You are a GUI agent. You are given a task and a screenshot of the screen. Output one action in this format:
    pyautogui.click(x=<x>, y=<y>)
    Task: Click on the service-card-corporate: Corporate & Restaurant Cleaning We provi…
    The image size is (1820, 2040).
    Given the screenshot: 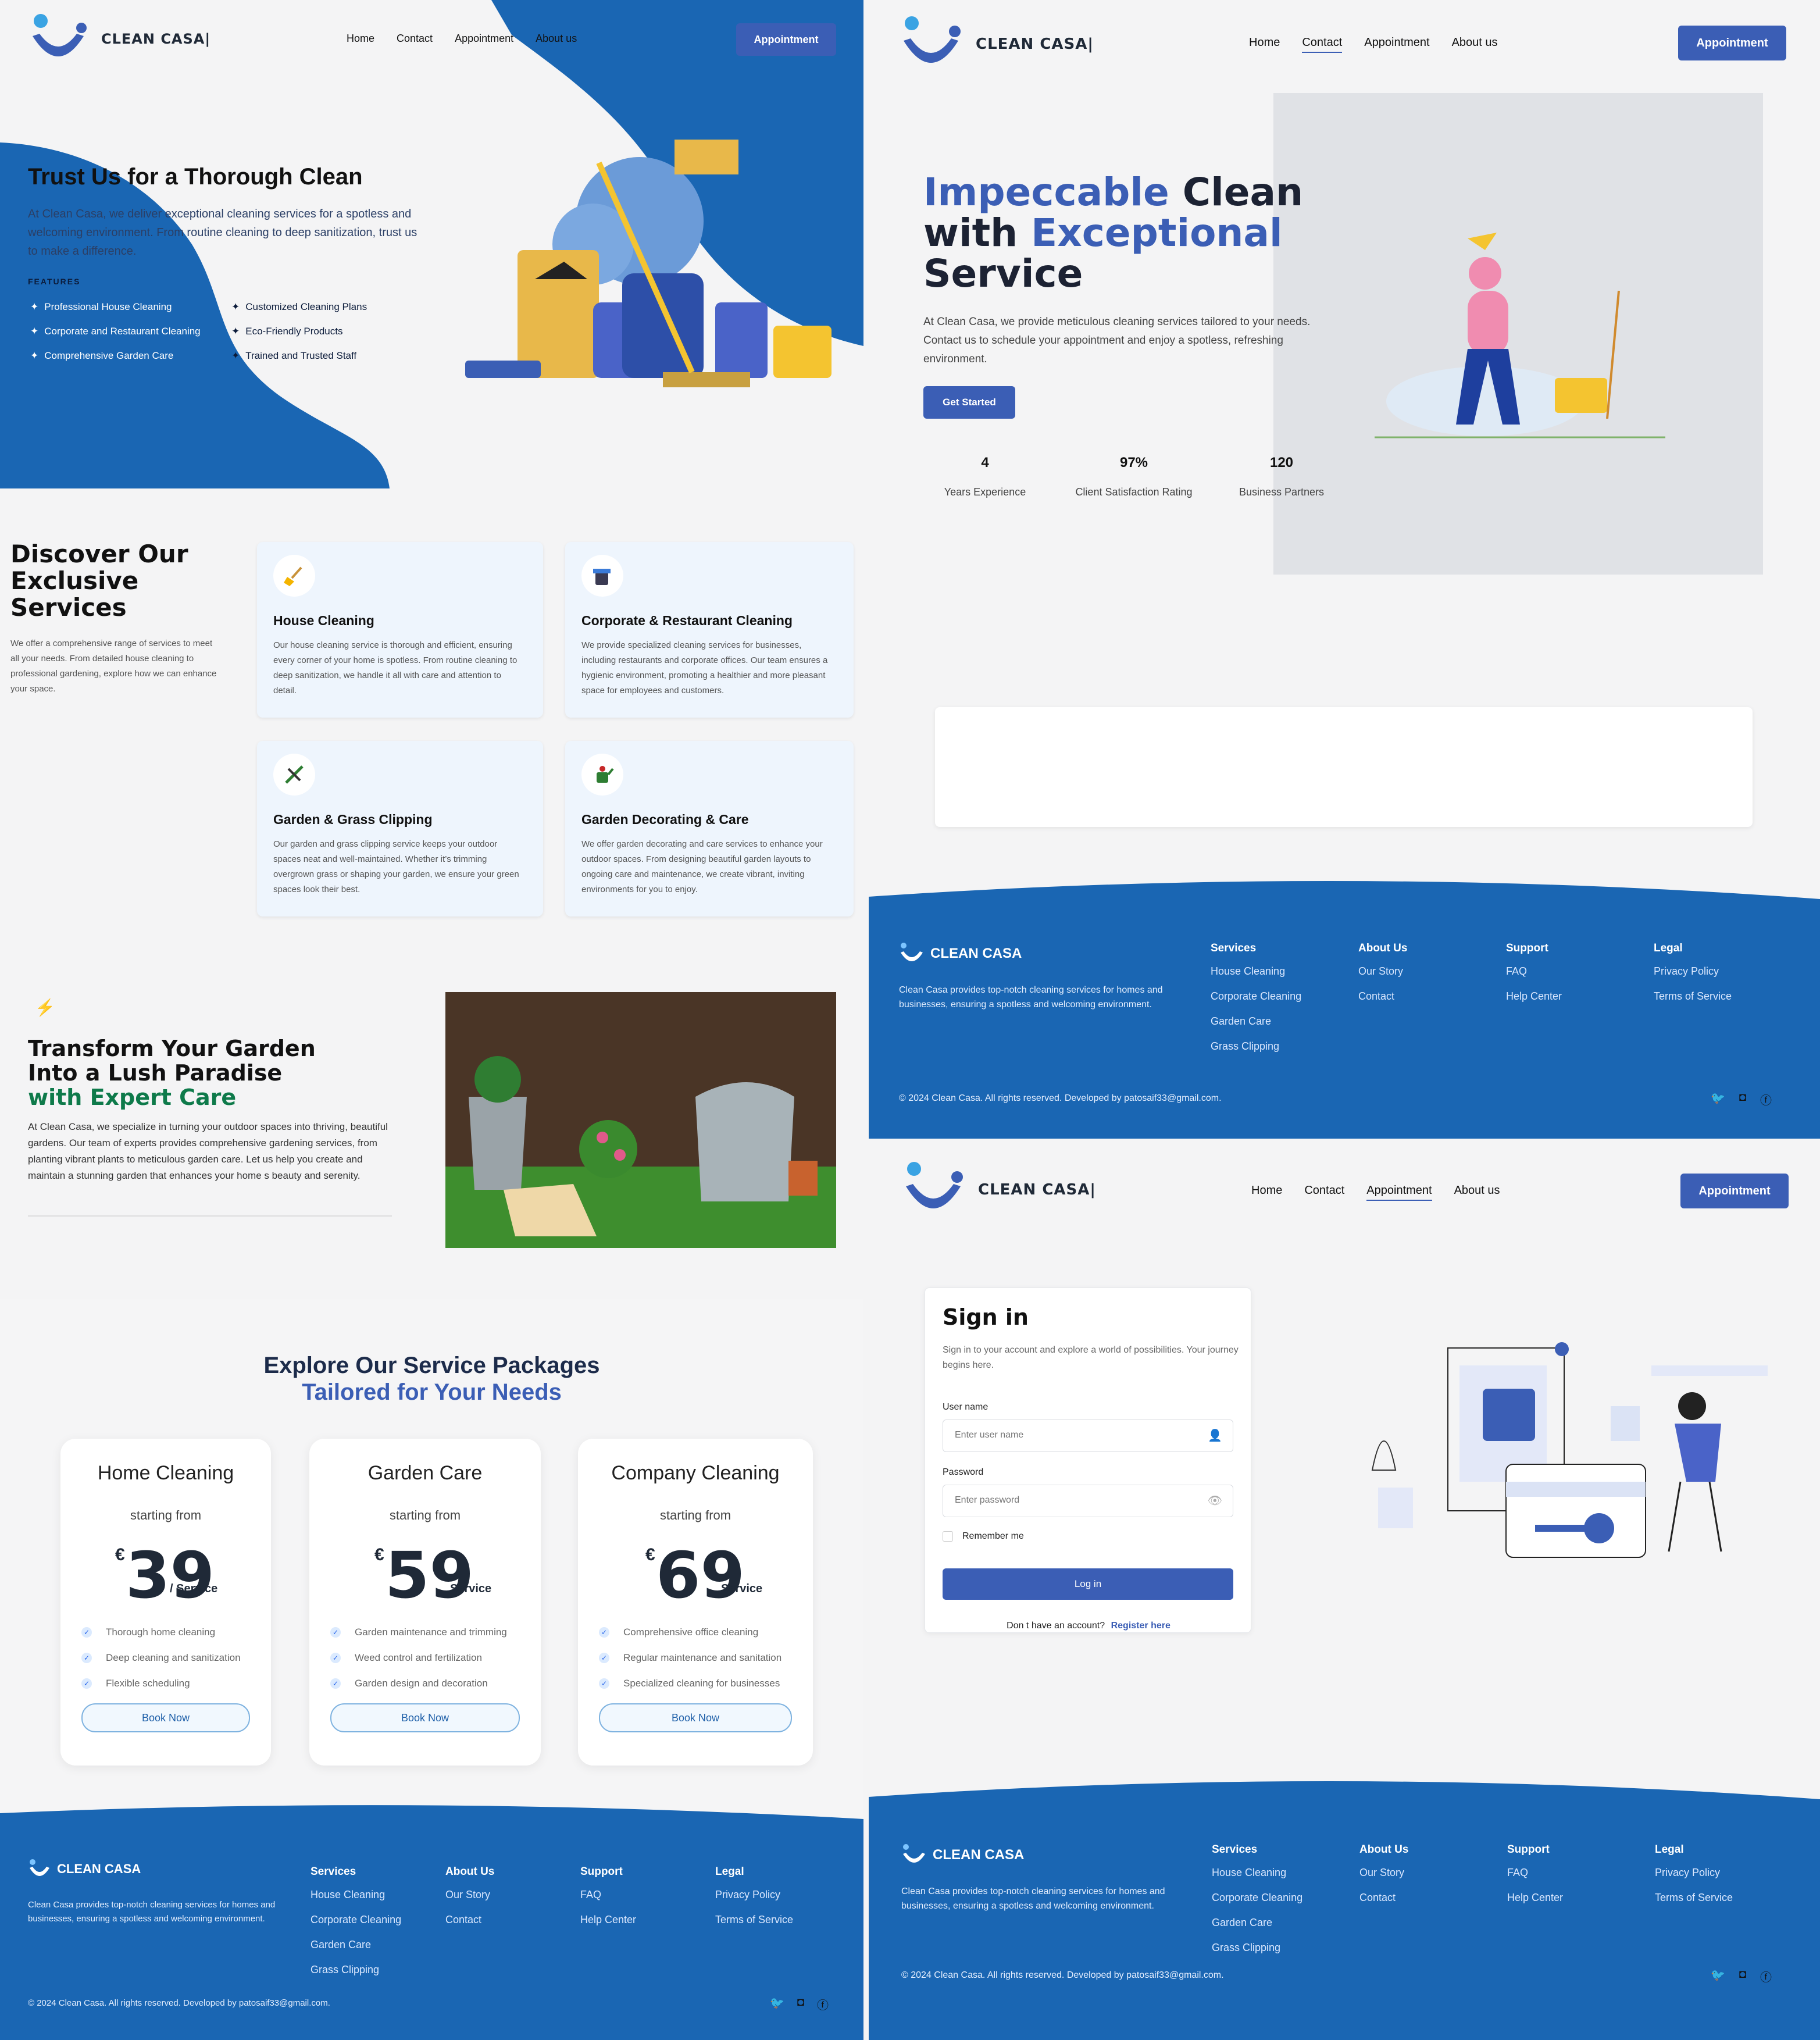 What is the action you would take?
    pyautogui.click(x=709, y=630)
    